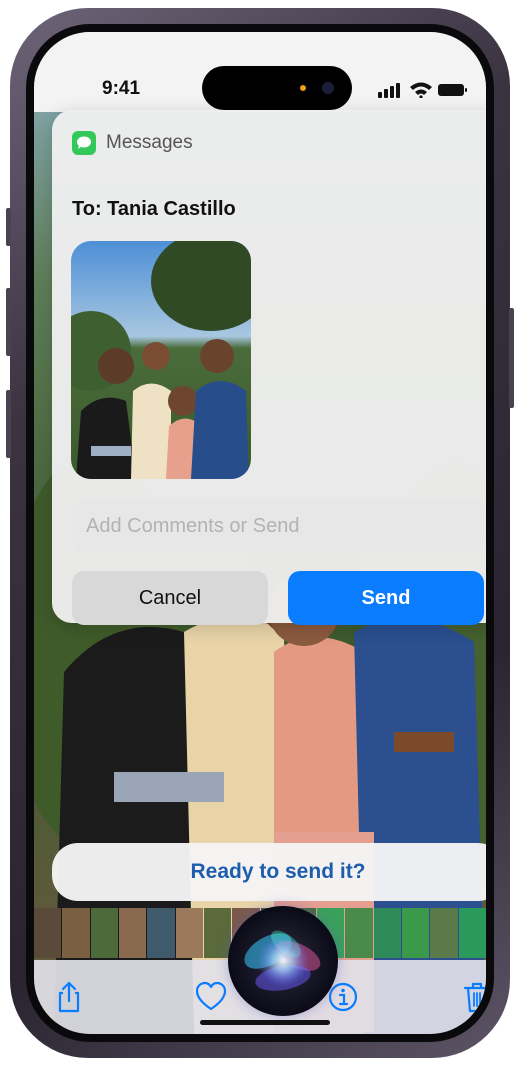 This screenshot has width=520, height=1067. What do you see at coordinates (170, 598) in the screenshot?
I see `cancel-button: Cancel` at bounding box center [170, 598].